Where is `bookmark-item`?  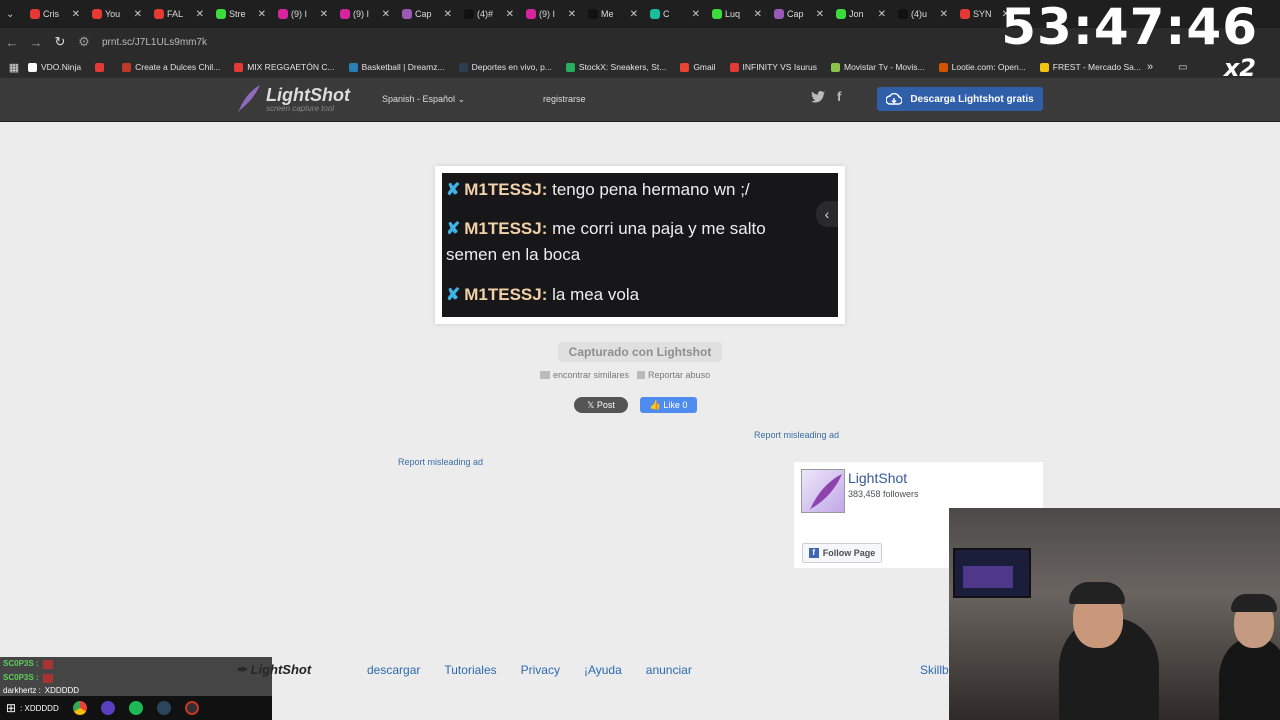
bookmark-item is located at coordinates (101, 67).